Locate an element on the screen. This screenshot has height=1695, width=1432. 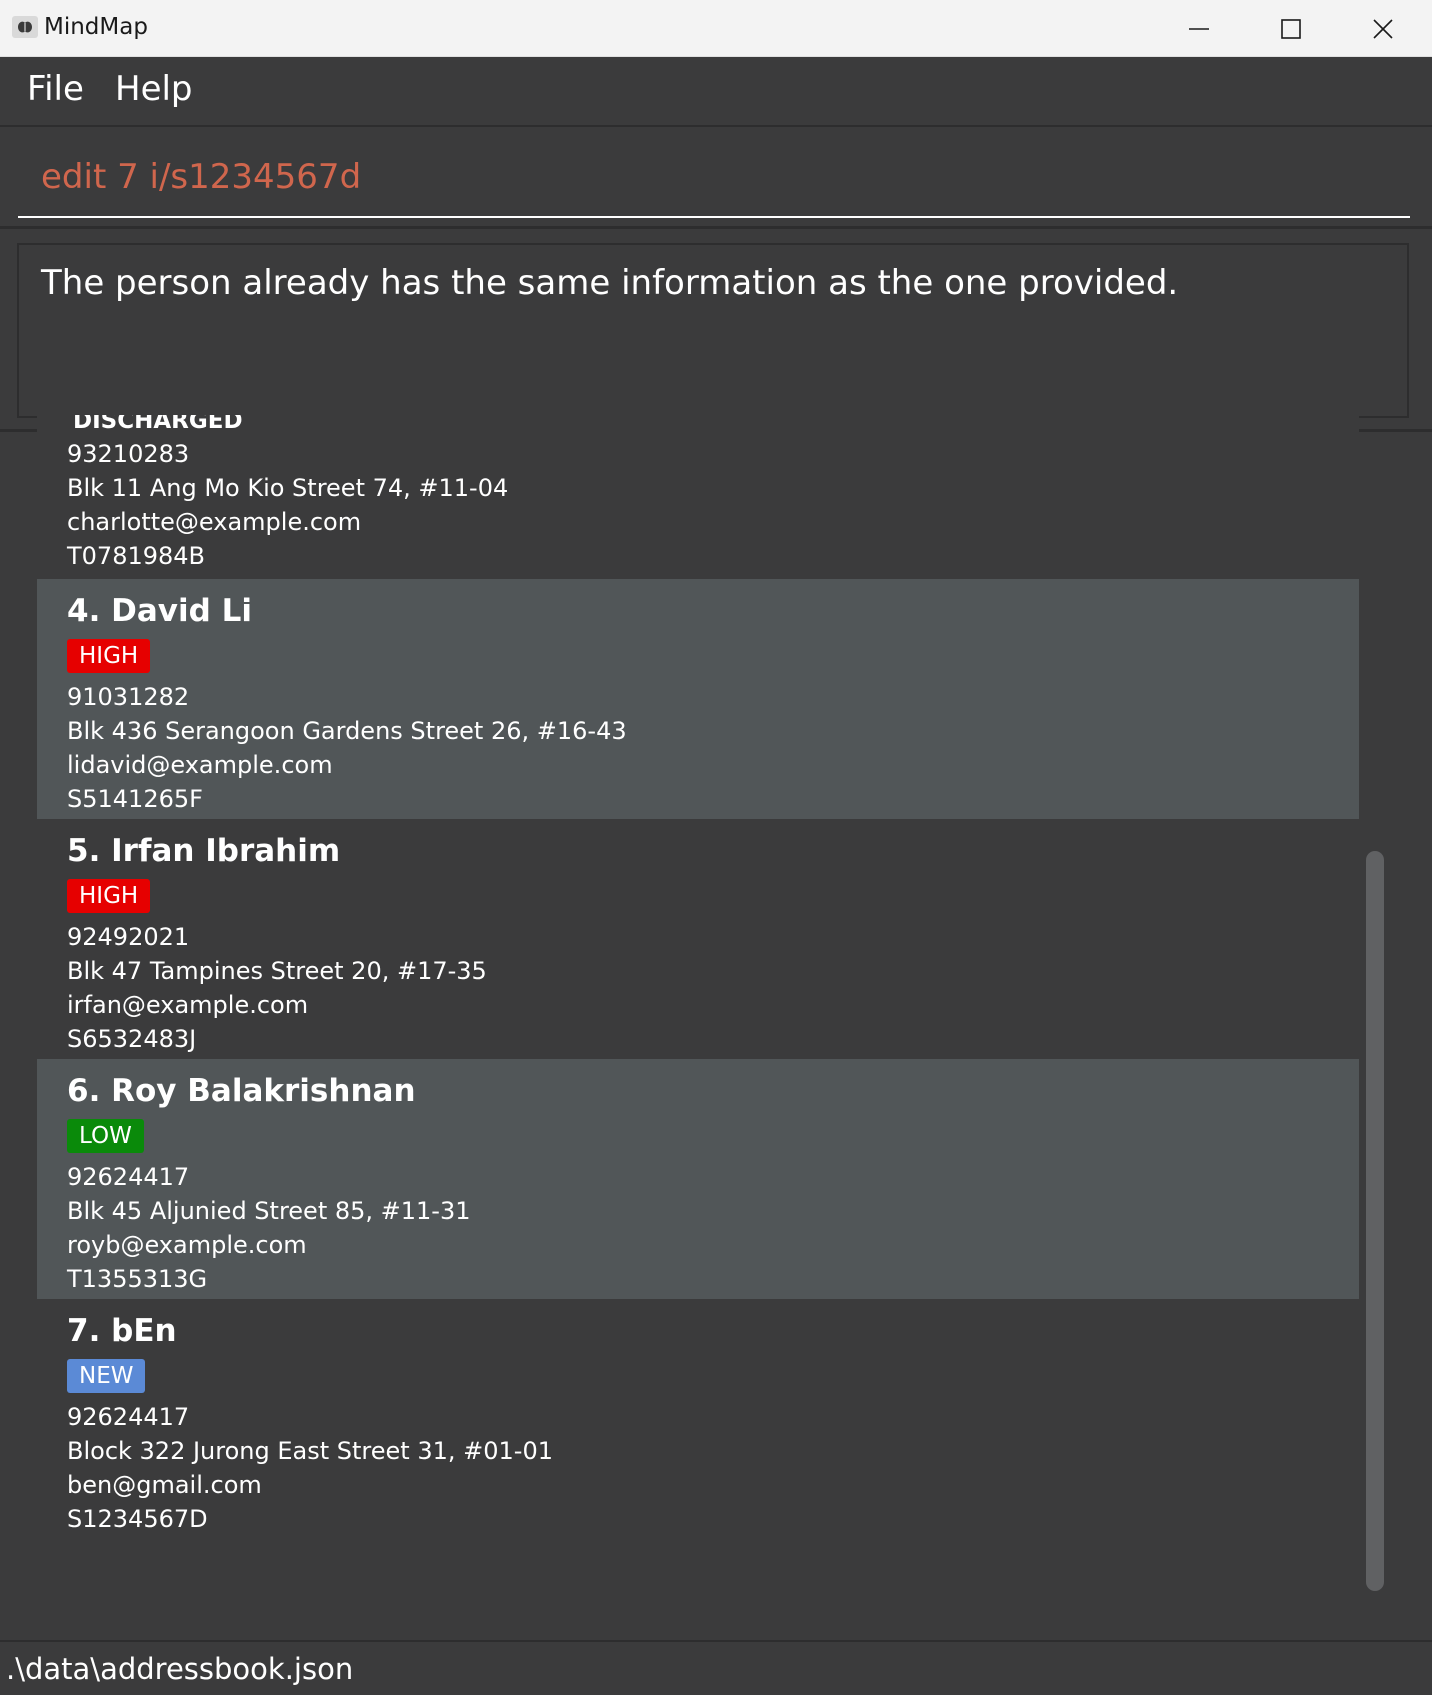
status-badge: LOW is located at coordinates (105, 1136).